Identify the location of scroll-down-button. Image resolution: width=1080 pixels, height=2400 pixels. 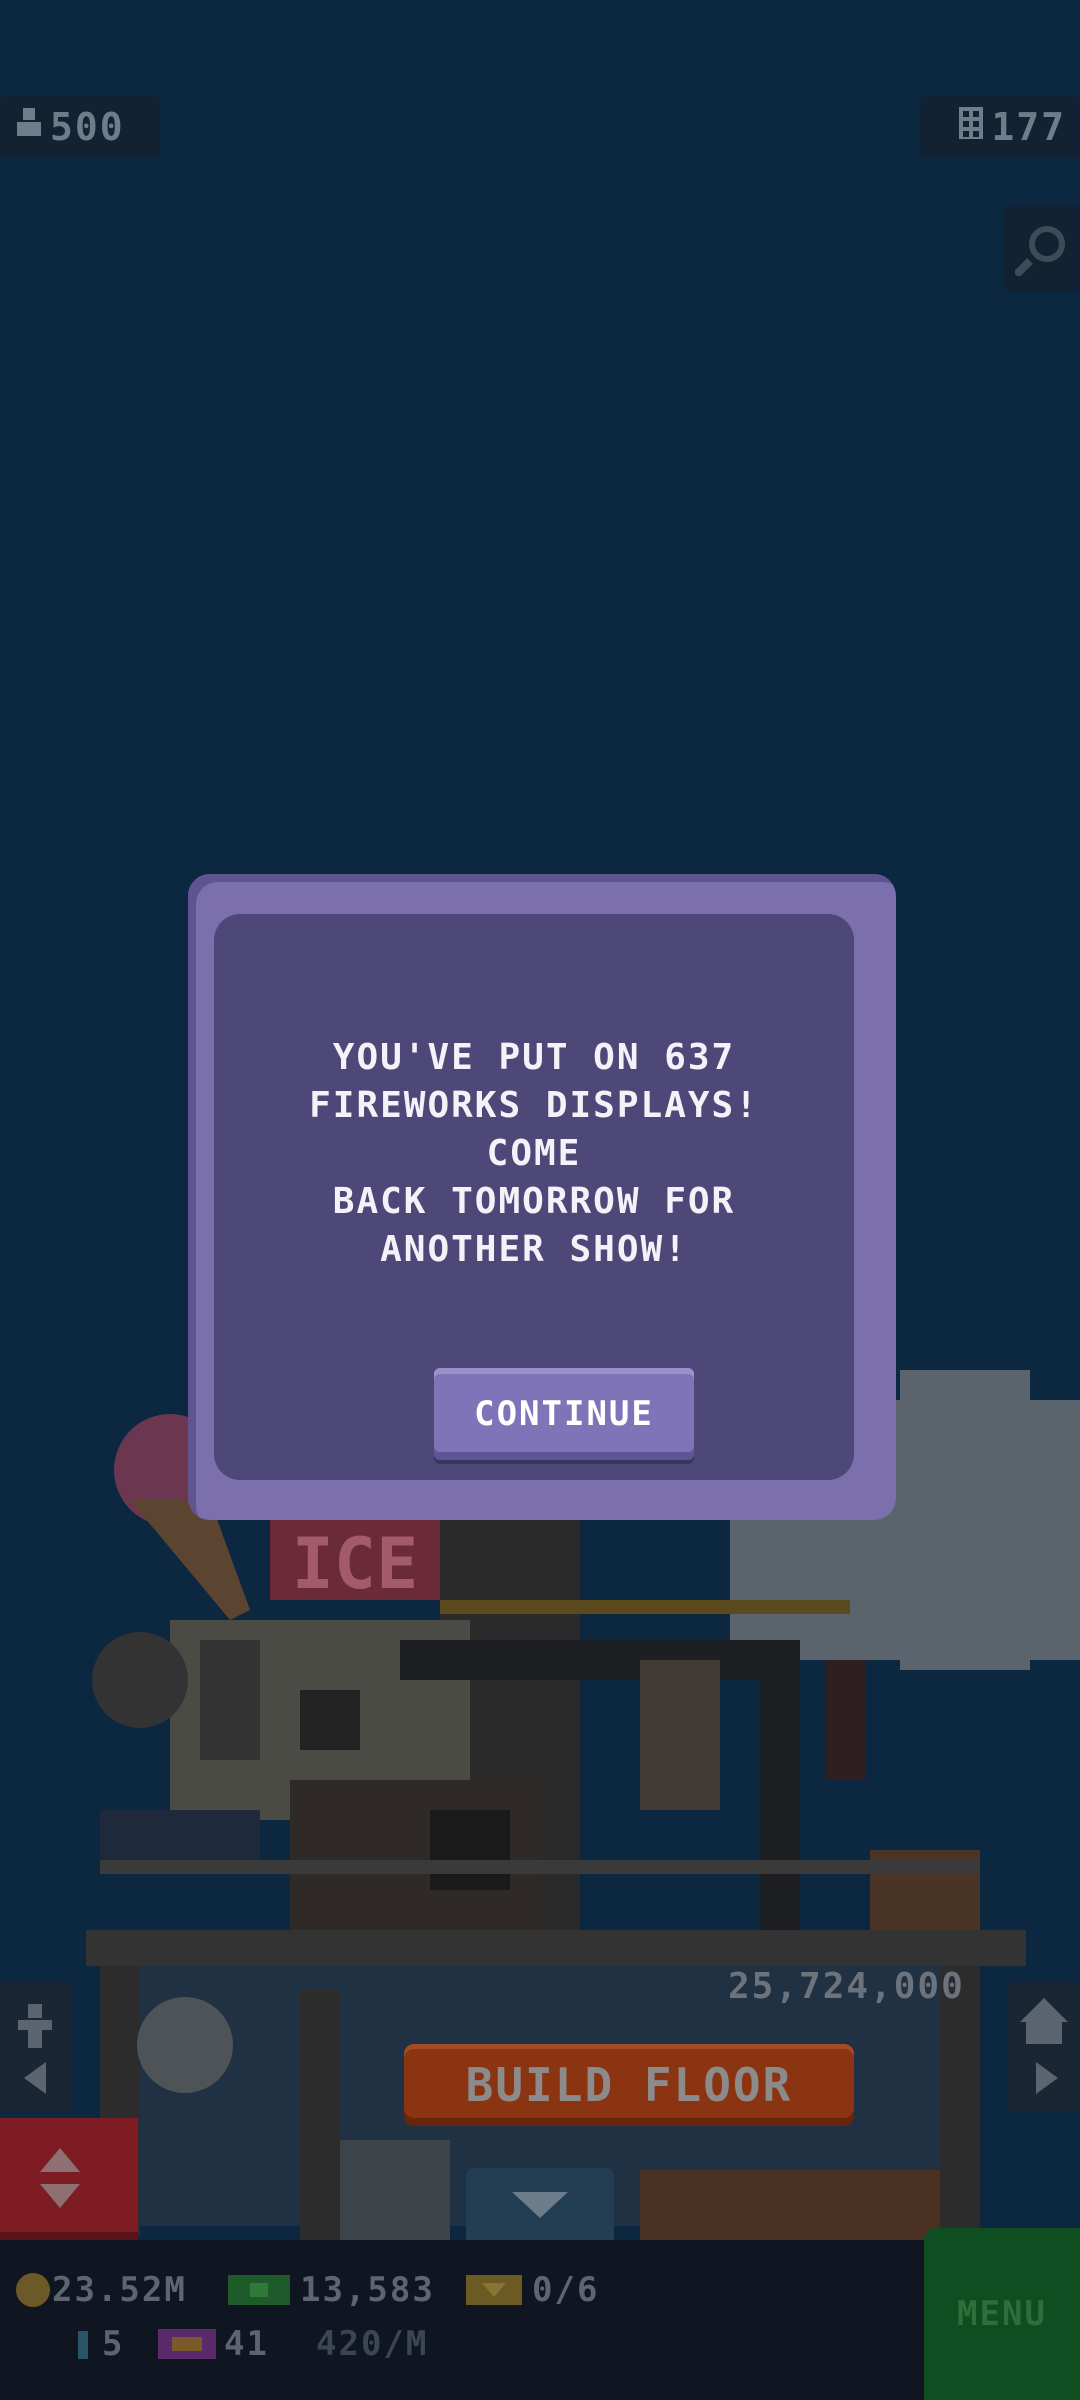
(540, 2204).